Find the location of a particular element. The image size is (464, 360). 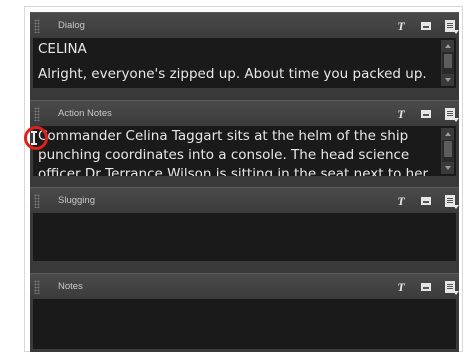

notes-panel-header: Notes T is located at coordinates (244, 286).